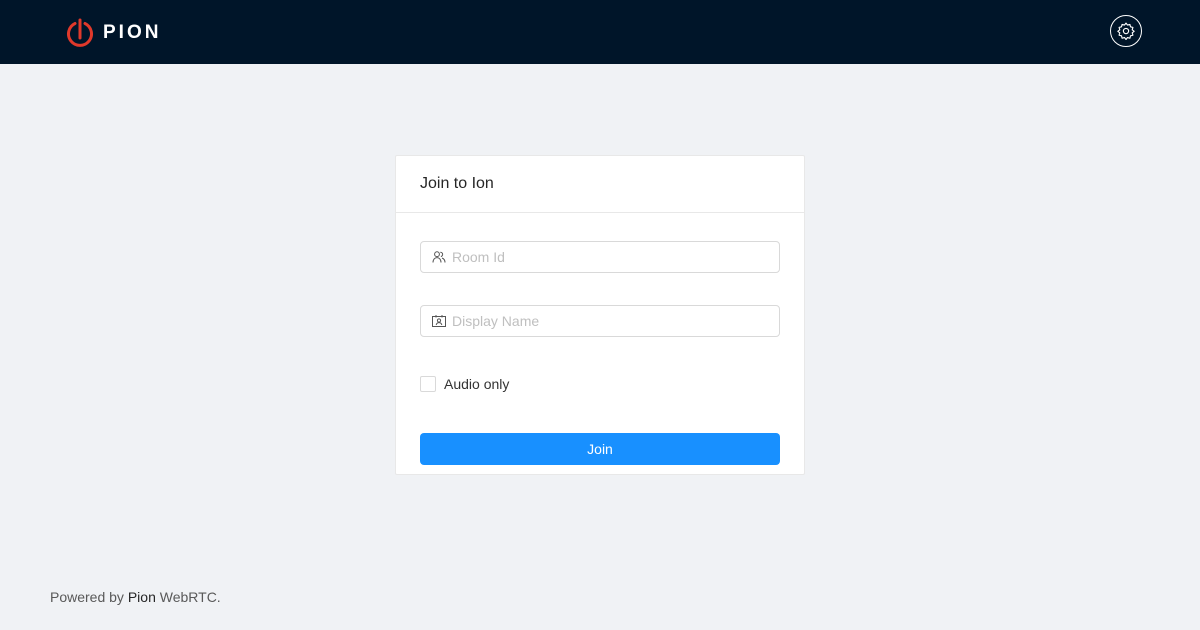  I want to click on top-header: PION, so click(600, 32).